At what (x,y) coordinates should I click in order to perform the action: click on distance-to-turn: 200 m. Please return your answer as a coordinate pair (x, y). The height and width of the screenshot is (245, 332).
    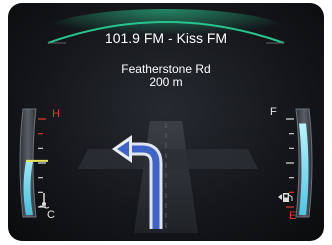
    Looking at the image, I should click on (166, 82).